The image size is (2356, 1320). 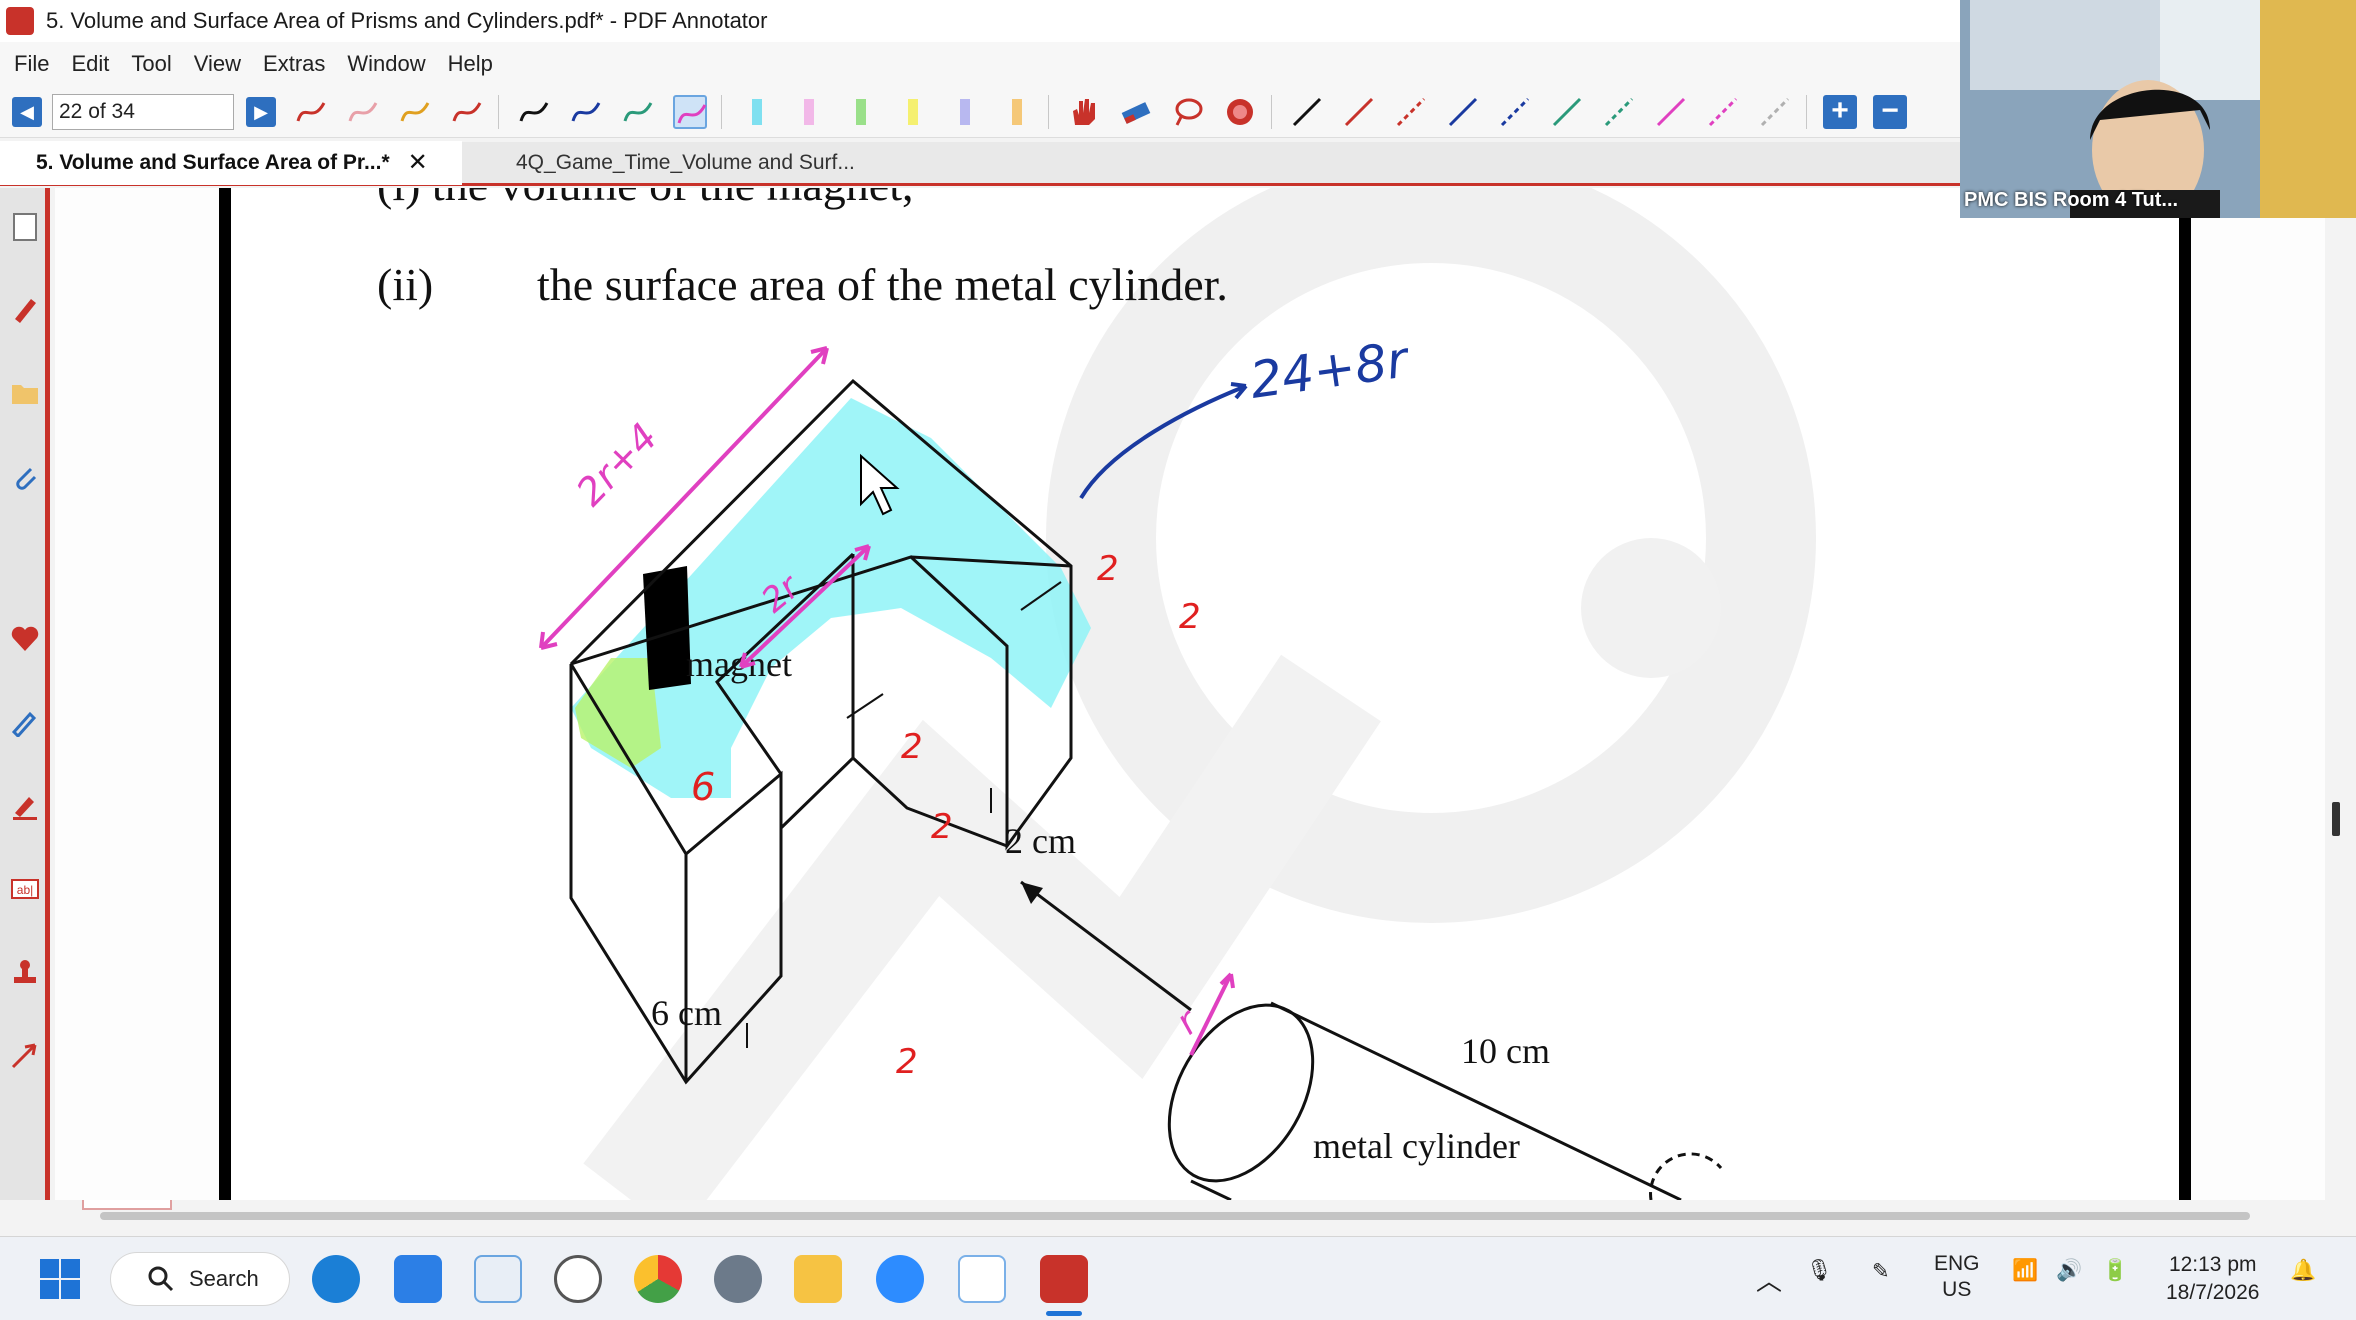 I want to click on dropbox-icon, so click(x=418, y=1279).